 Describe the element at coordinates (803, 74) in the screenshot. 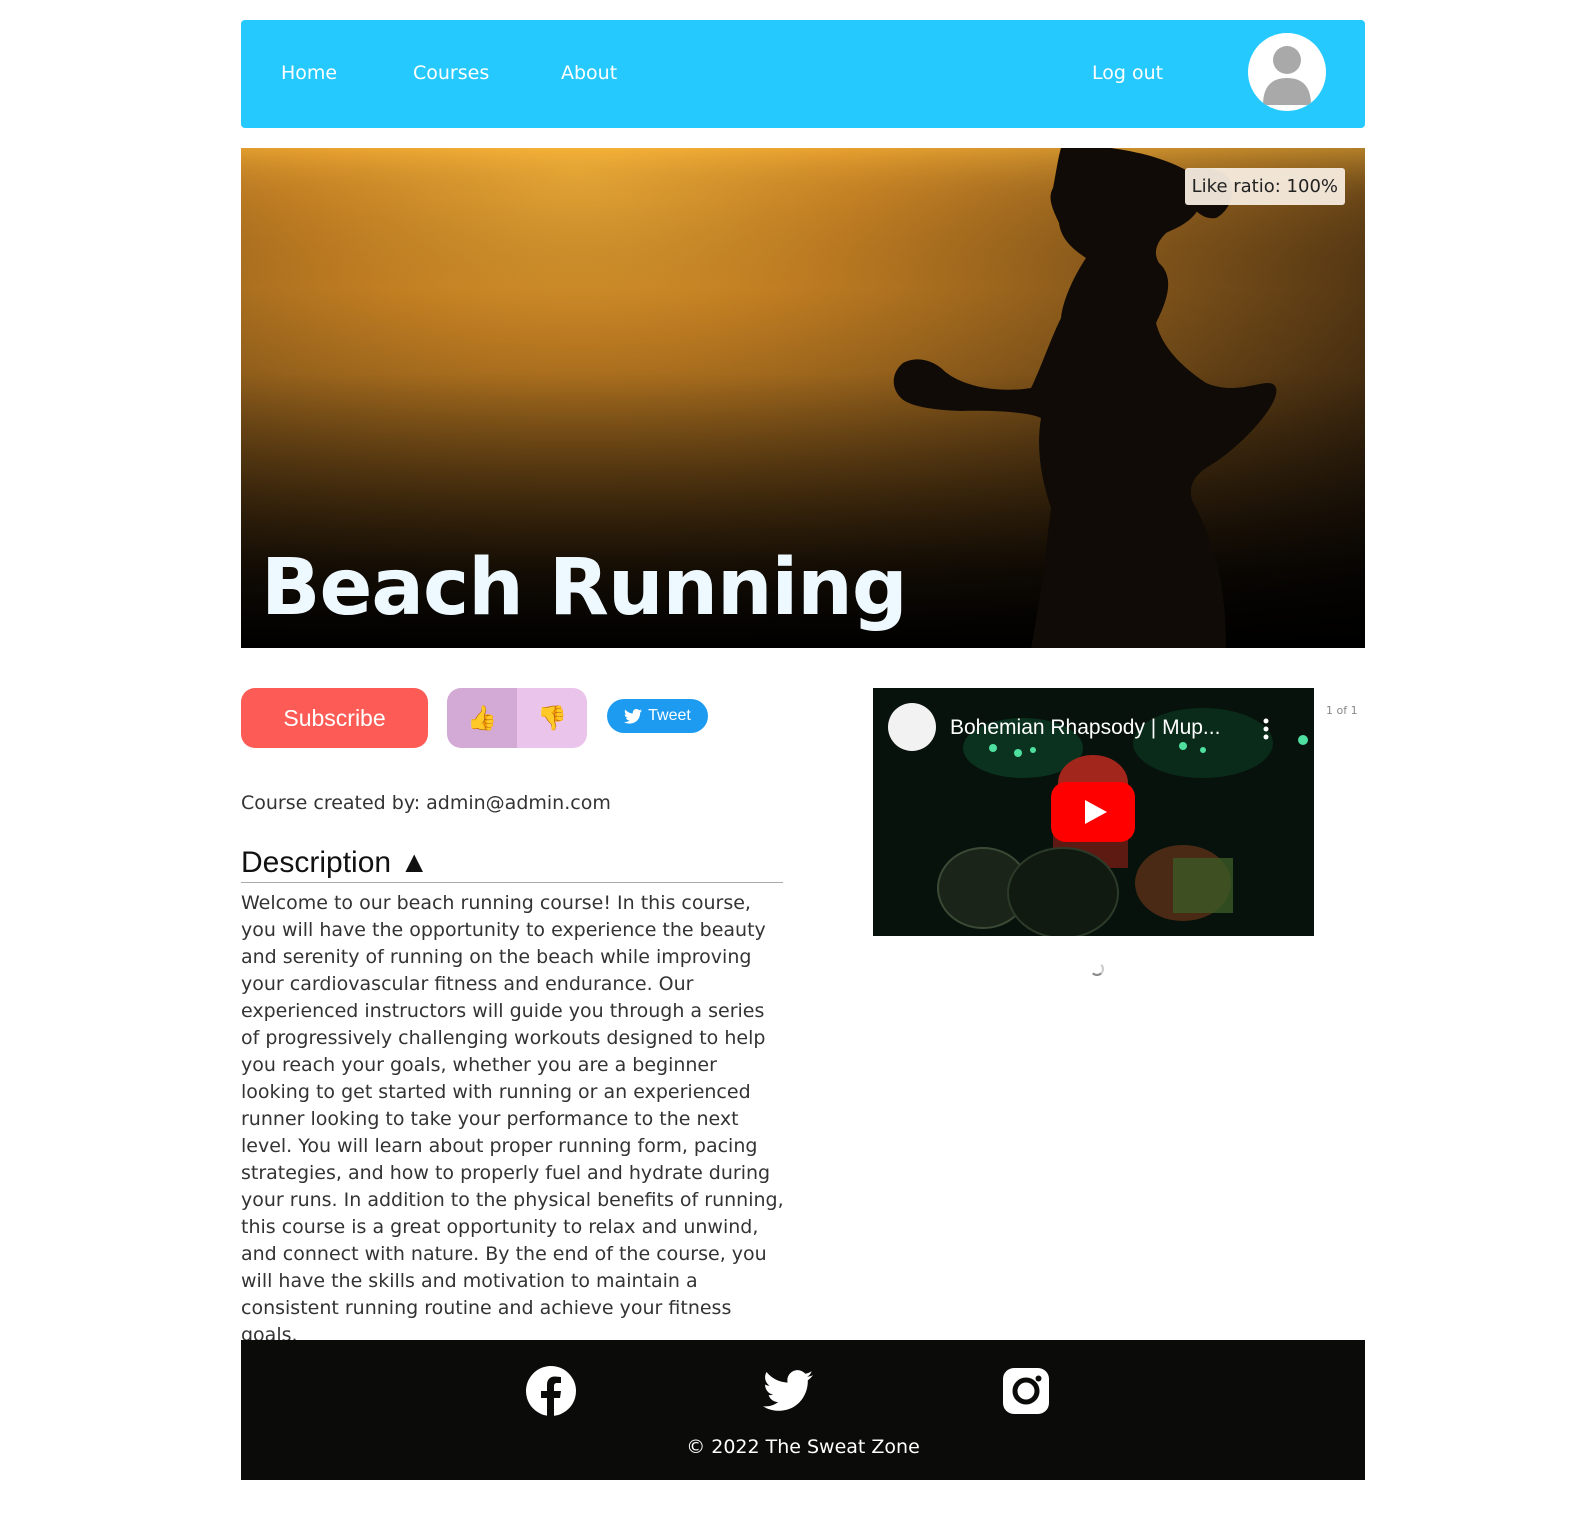

I see `top-nav: Home Courses About Log out` at that location.